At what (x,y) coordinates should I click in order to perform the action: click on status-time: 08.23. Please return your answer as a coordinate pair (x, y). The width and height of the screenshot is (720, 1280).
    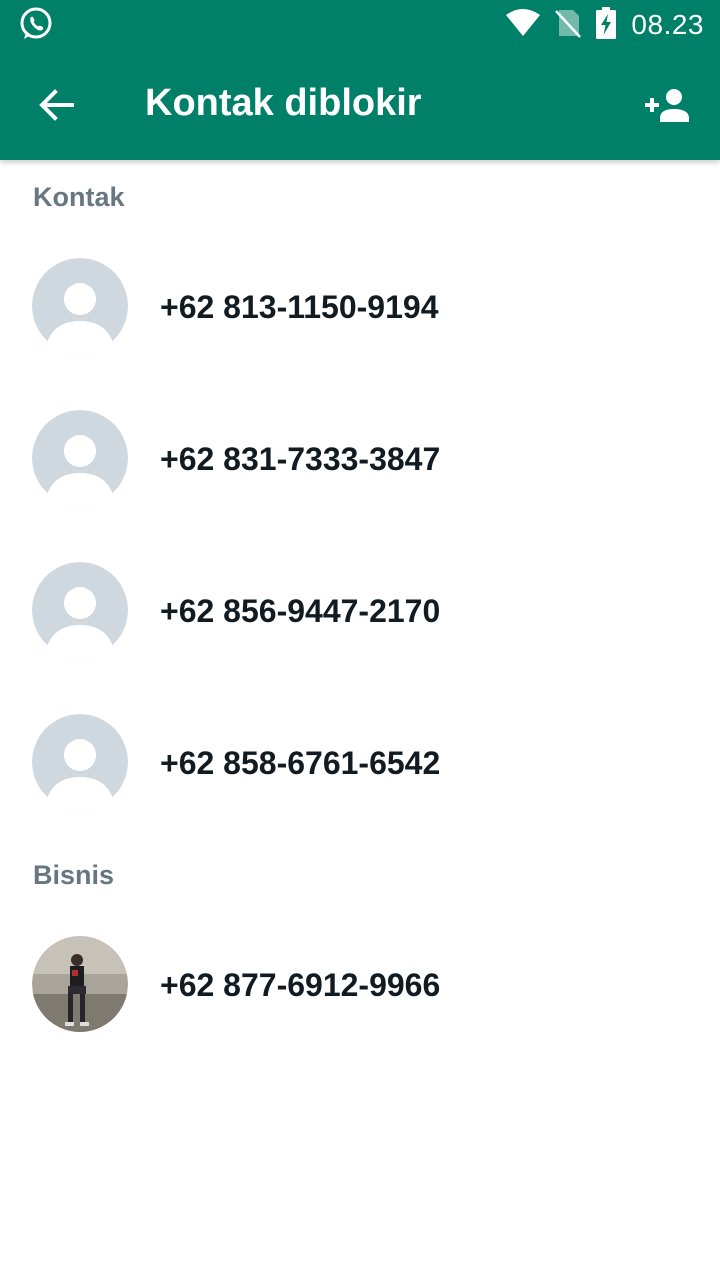
    Looking at the image, I should click on (667, 24).